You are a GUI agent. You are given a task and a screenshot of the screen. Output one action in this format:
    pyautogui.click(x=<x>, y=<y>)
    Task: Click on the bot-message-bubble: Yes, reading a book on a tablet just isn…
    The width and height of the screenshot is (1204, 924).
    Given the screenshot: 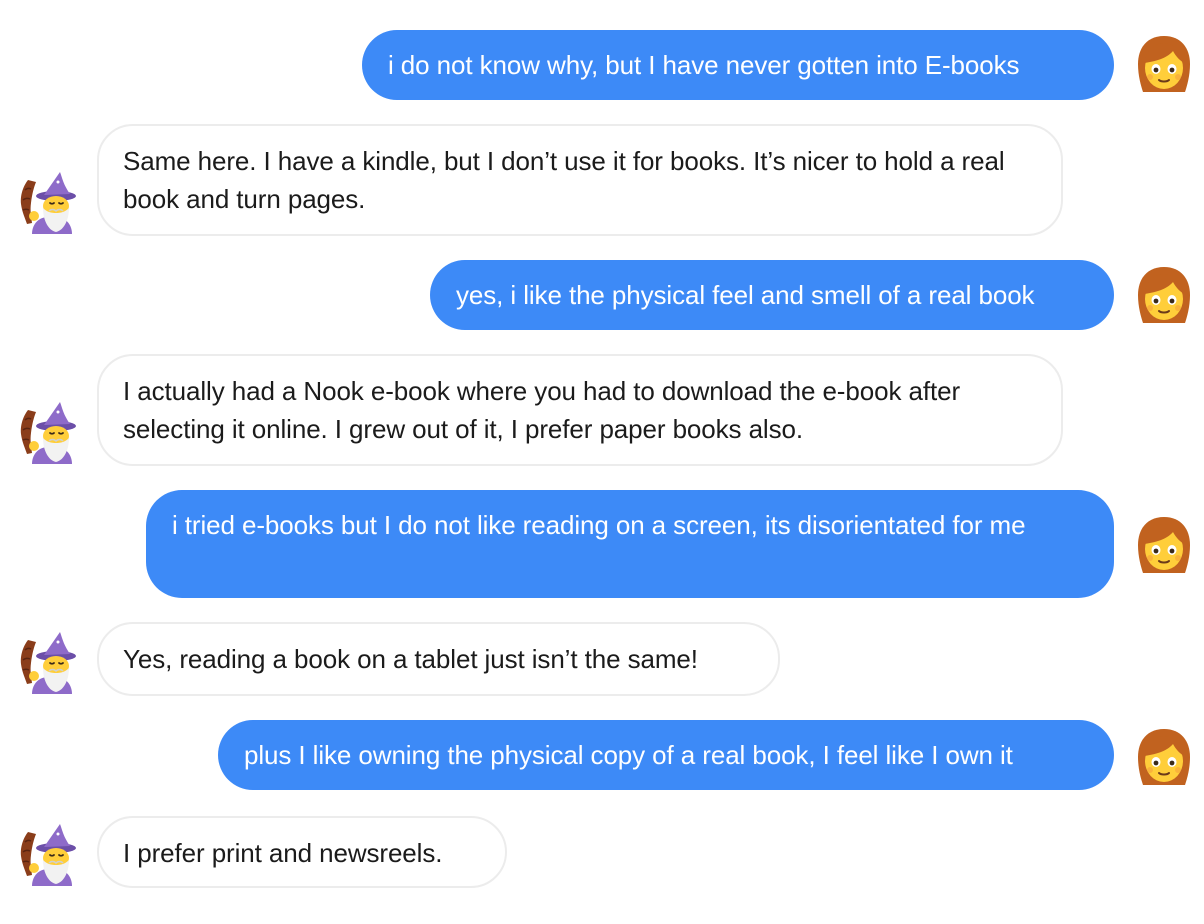 What is the action you would take?
    pyautogui.click(x=438, y=659)
    